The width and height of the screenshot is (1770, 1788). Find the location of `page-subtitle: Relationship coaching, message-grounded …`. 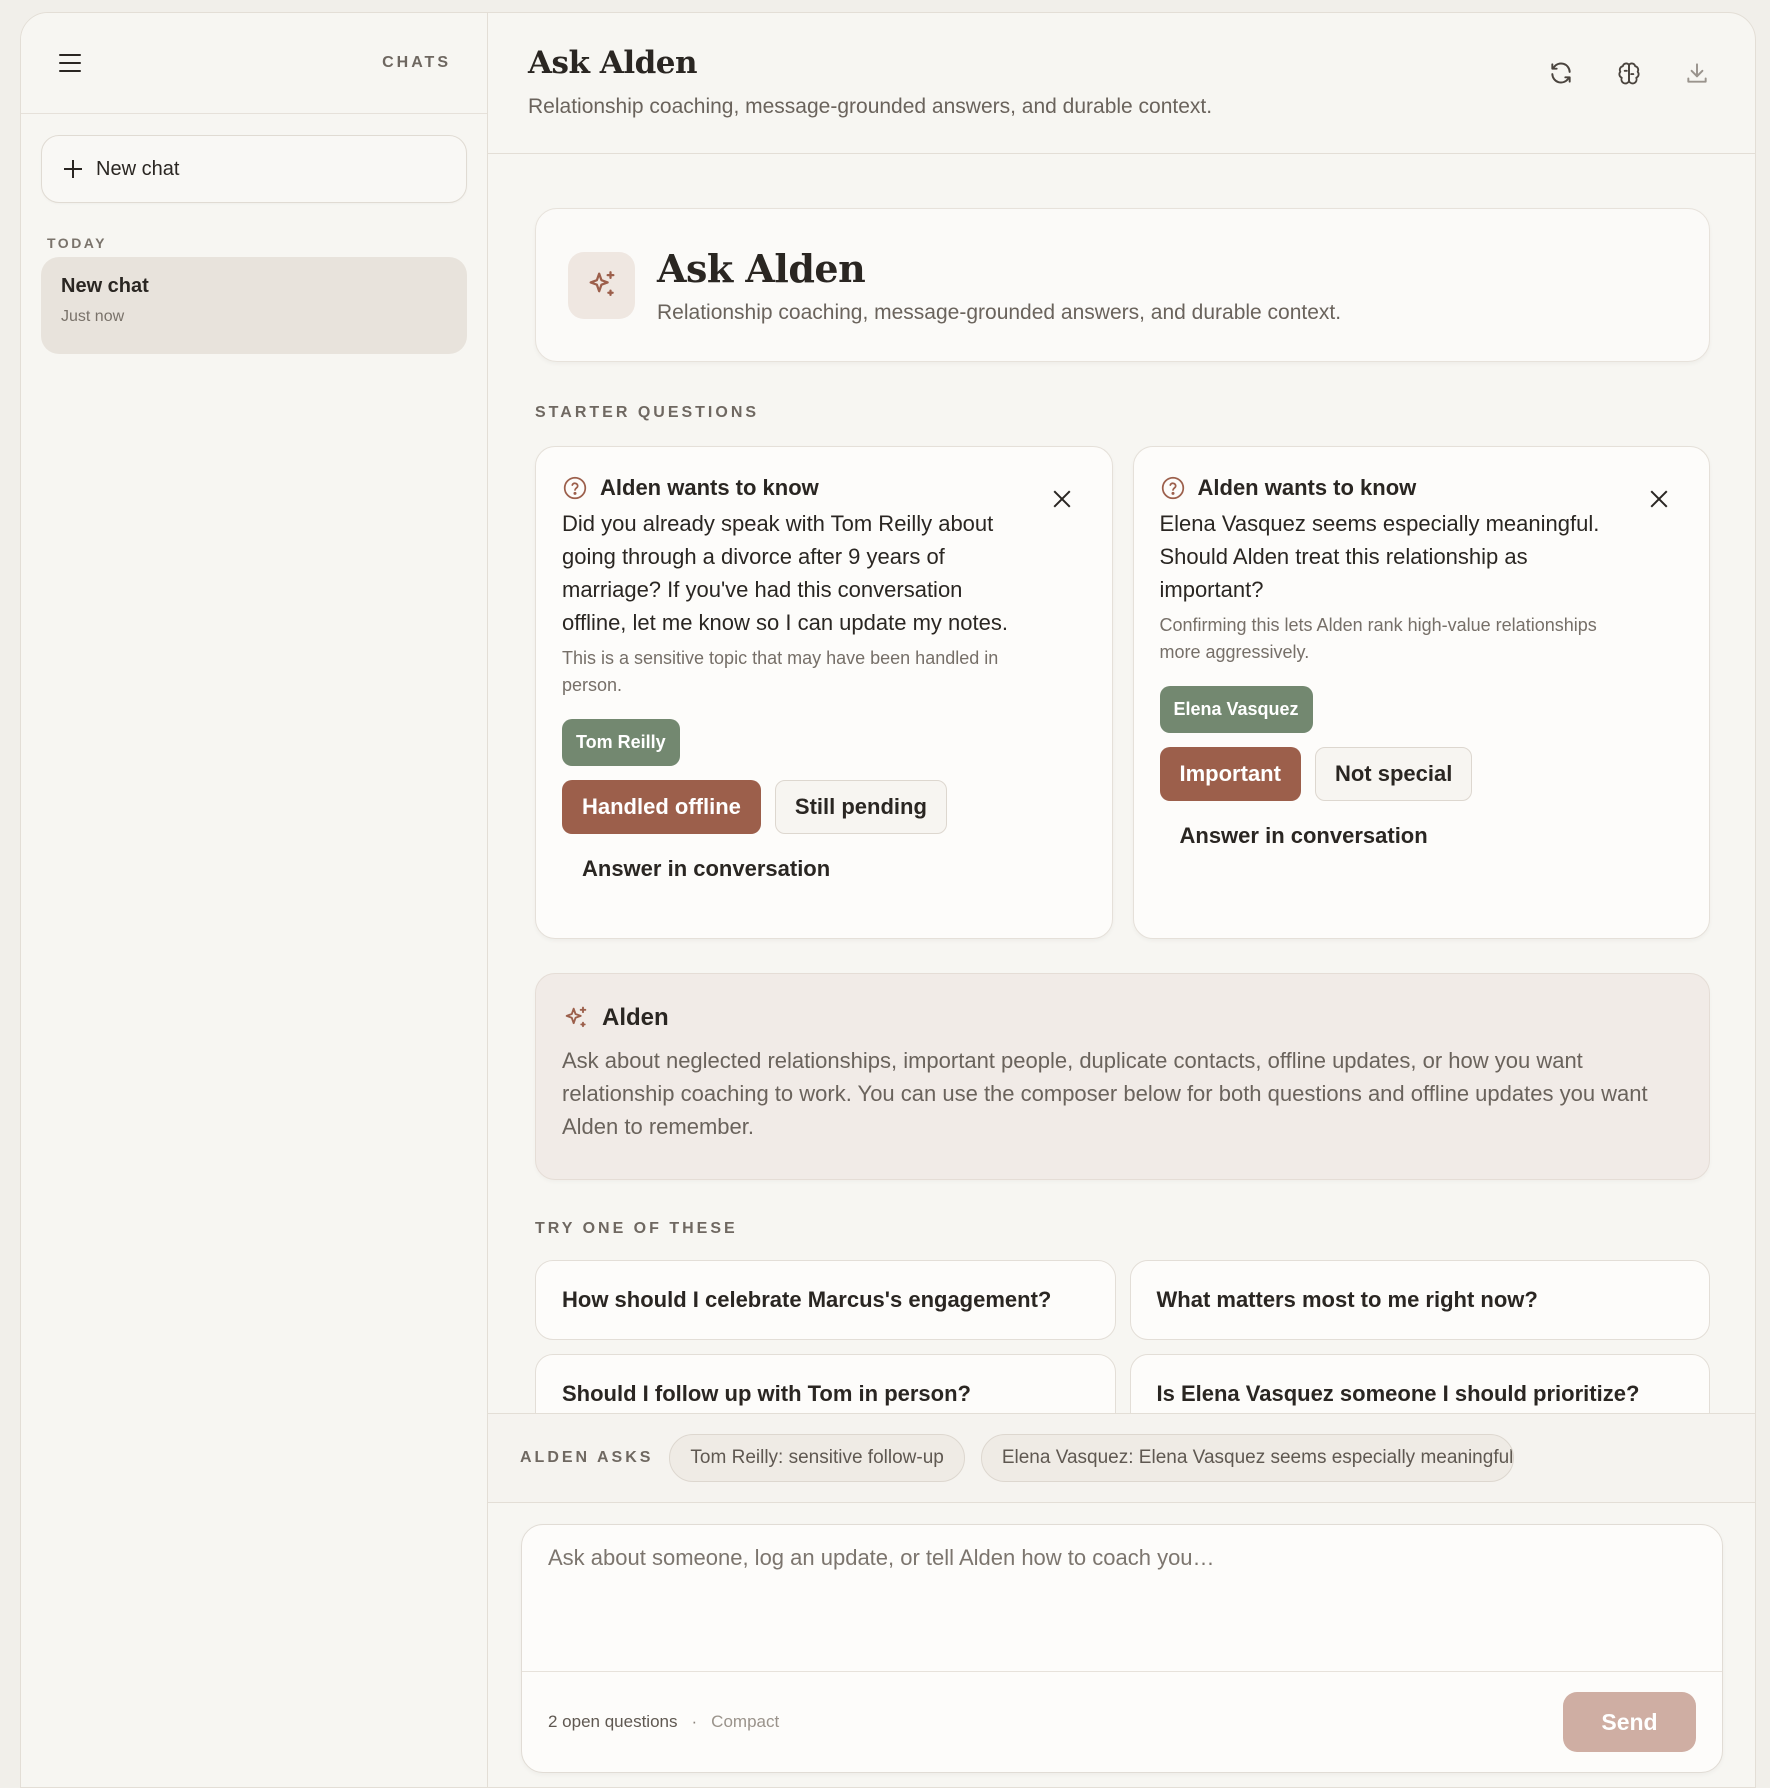

page-subtitle: Relationship coaching, message-grounded … is located at coordinates (870, 106).